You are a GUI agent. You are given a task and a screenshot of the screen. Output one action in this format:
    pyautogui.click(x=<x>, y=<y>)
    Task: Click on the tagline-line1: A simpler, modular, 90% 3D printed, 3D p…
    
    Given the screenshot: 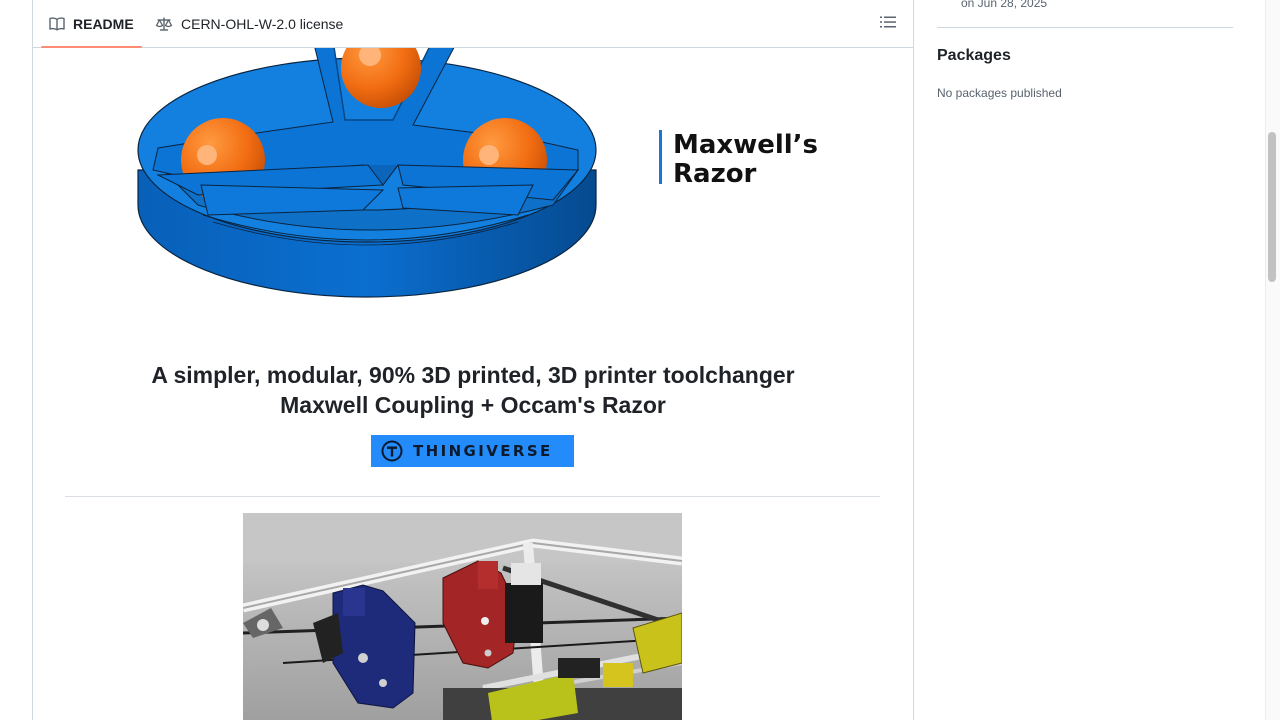 What is the action you would take?
    pyautogui.click(x=473, y=375)
    